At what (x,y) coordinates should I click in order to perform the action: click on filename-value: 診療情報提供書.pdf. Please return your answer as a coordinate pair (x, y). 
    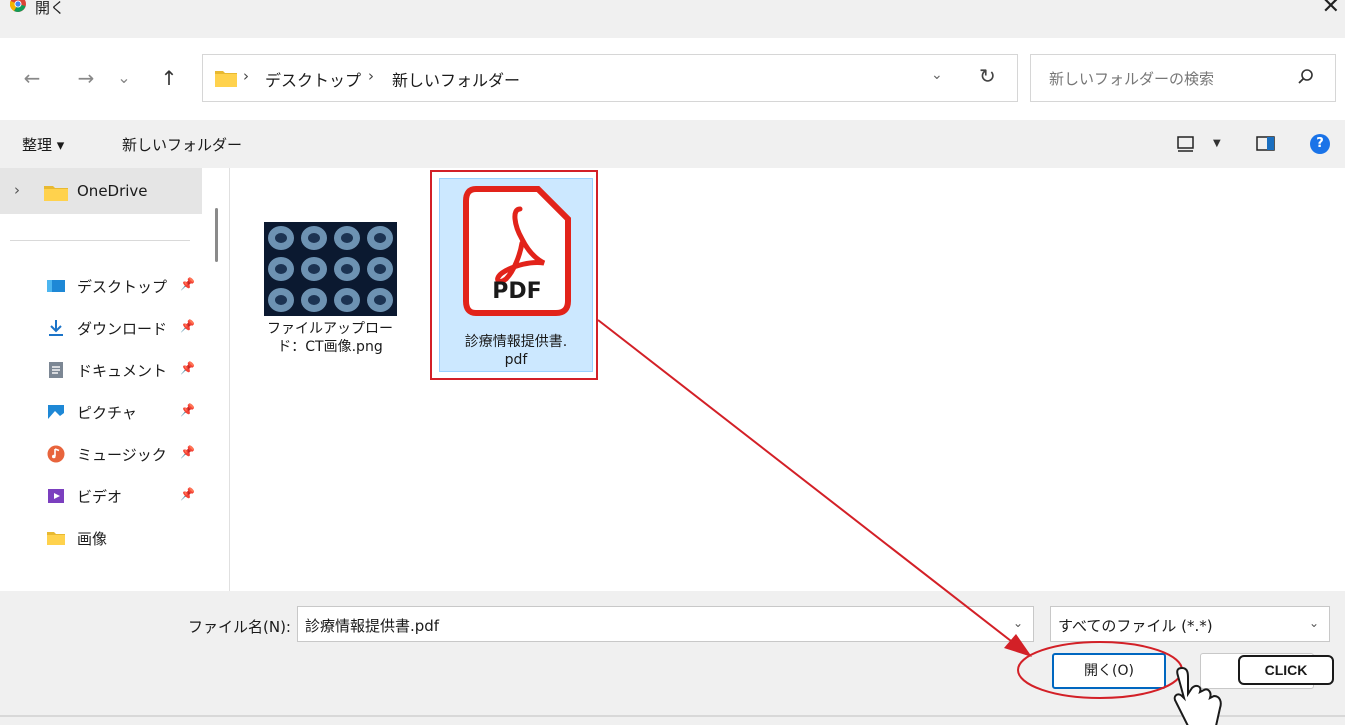
    Looking at the image, I should click on (372, 625).